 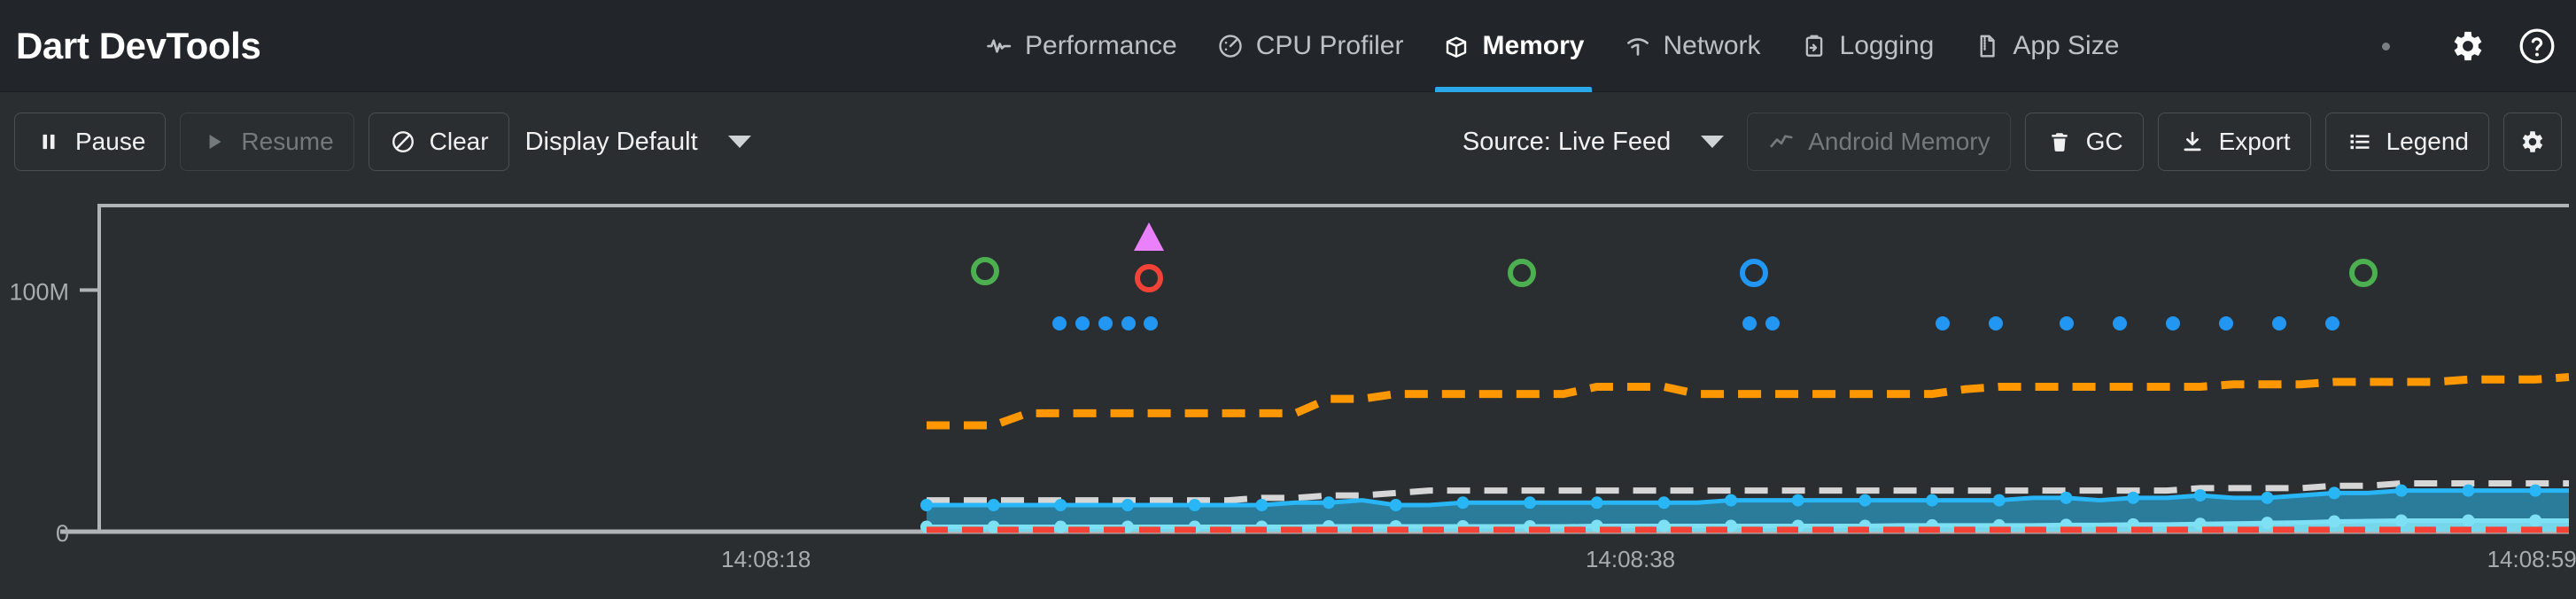 I want to click on y-tick-label: 0, so click(x=62, y=533).